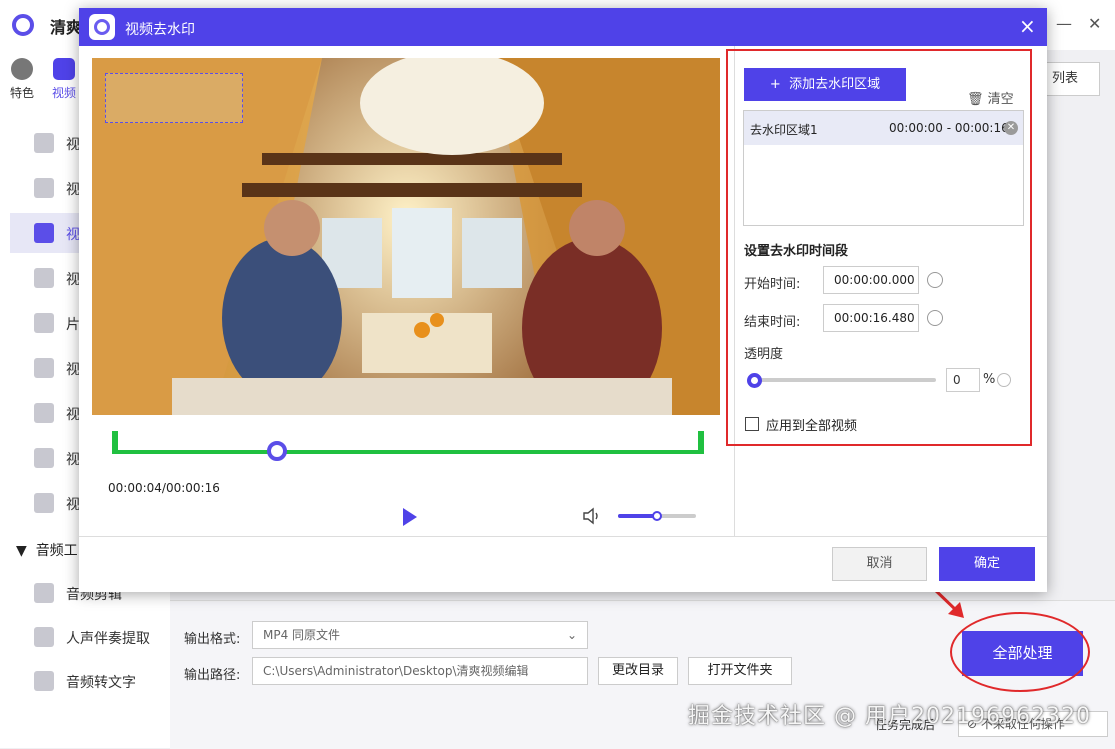 The width and height of the screenshot is (1115, 749). I want to click on dialog-title: 视频去水印, so click(160, 30).